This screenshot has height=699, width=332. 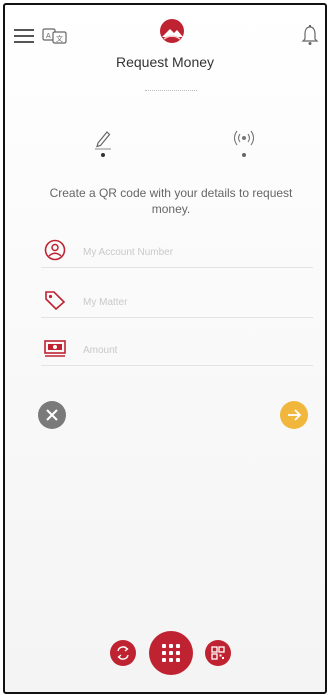 I want to click on language-translate-icon: A 文, so click(x=55, y=36).